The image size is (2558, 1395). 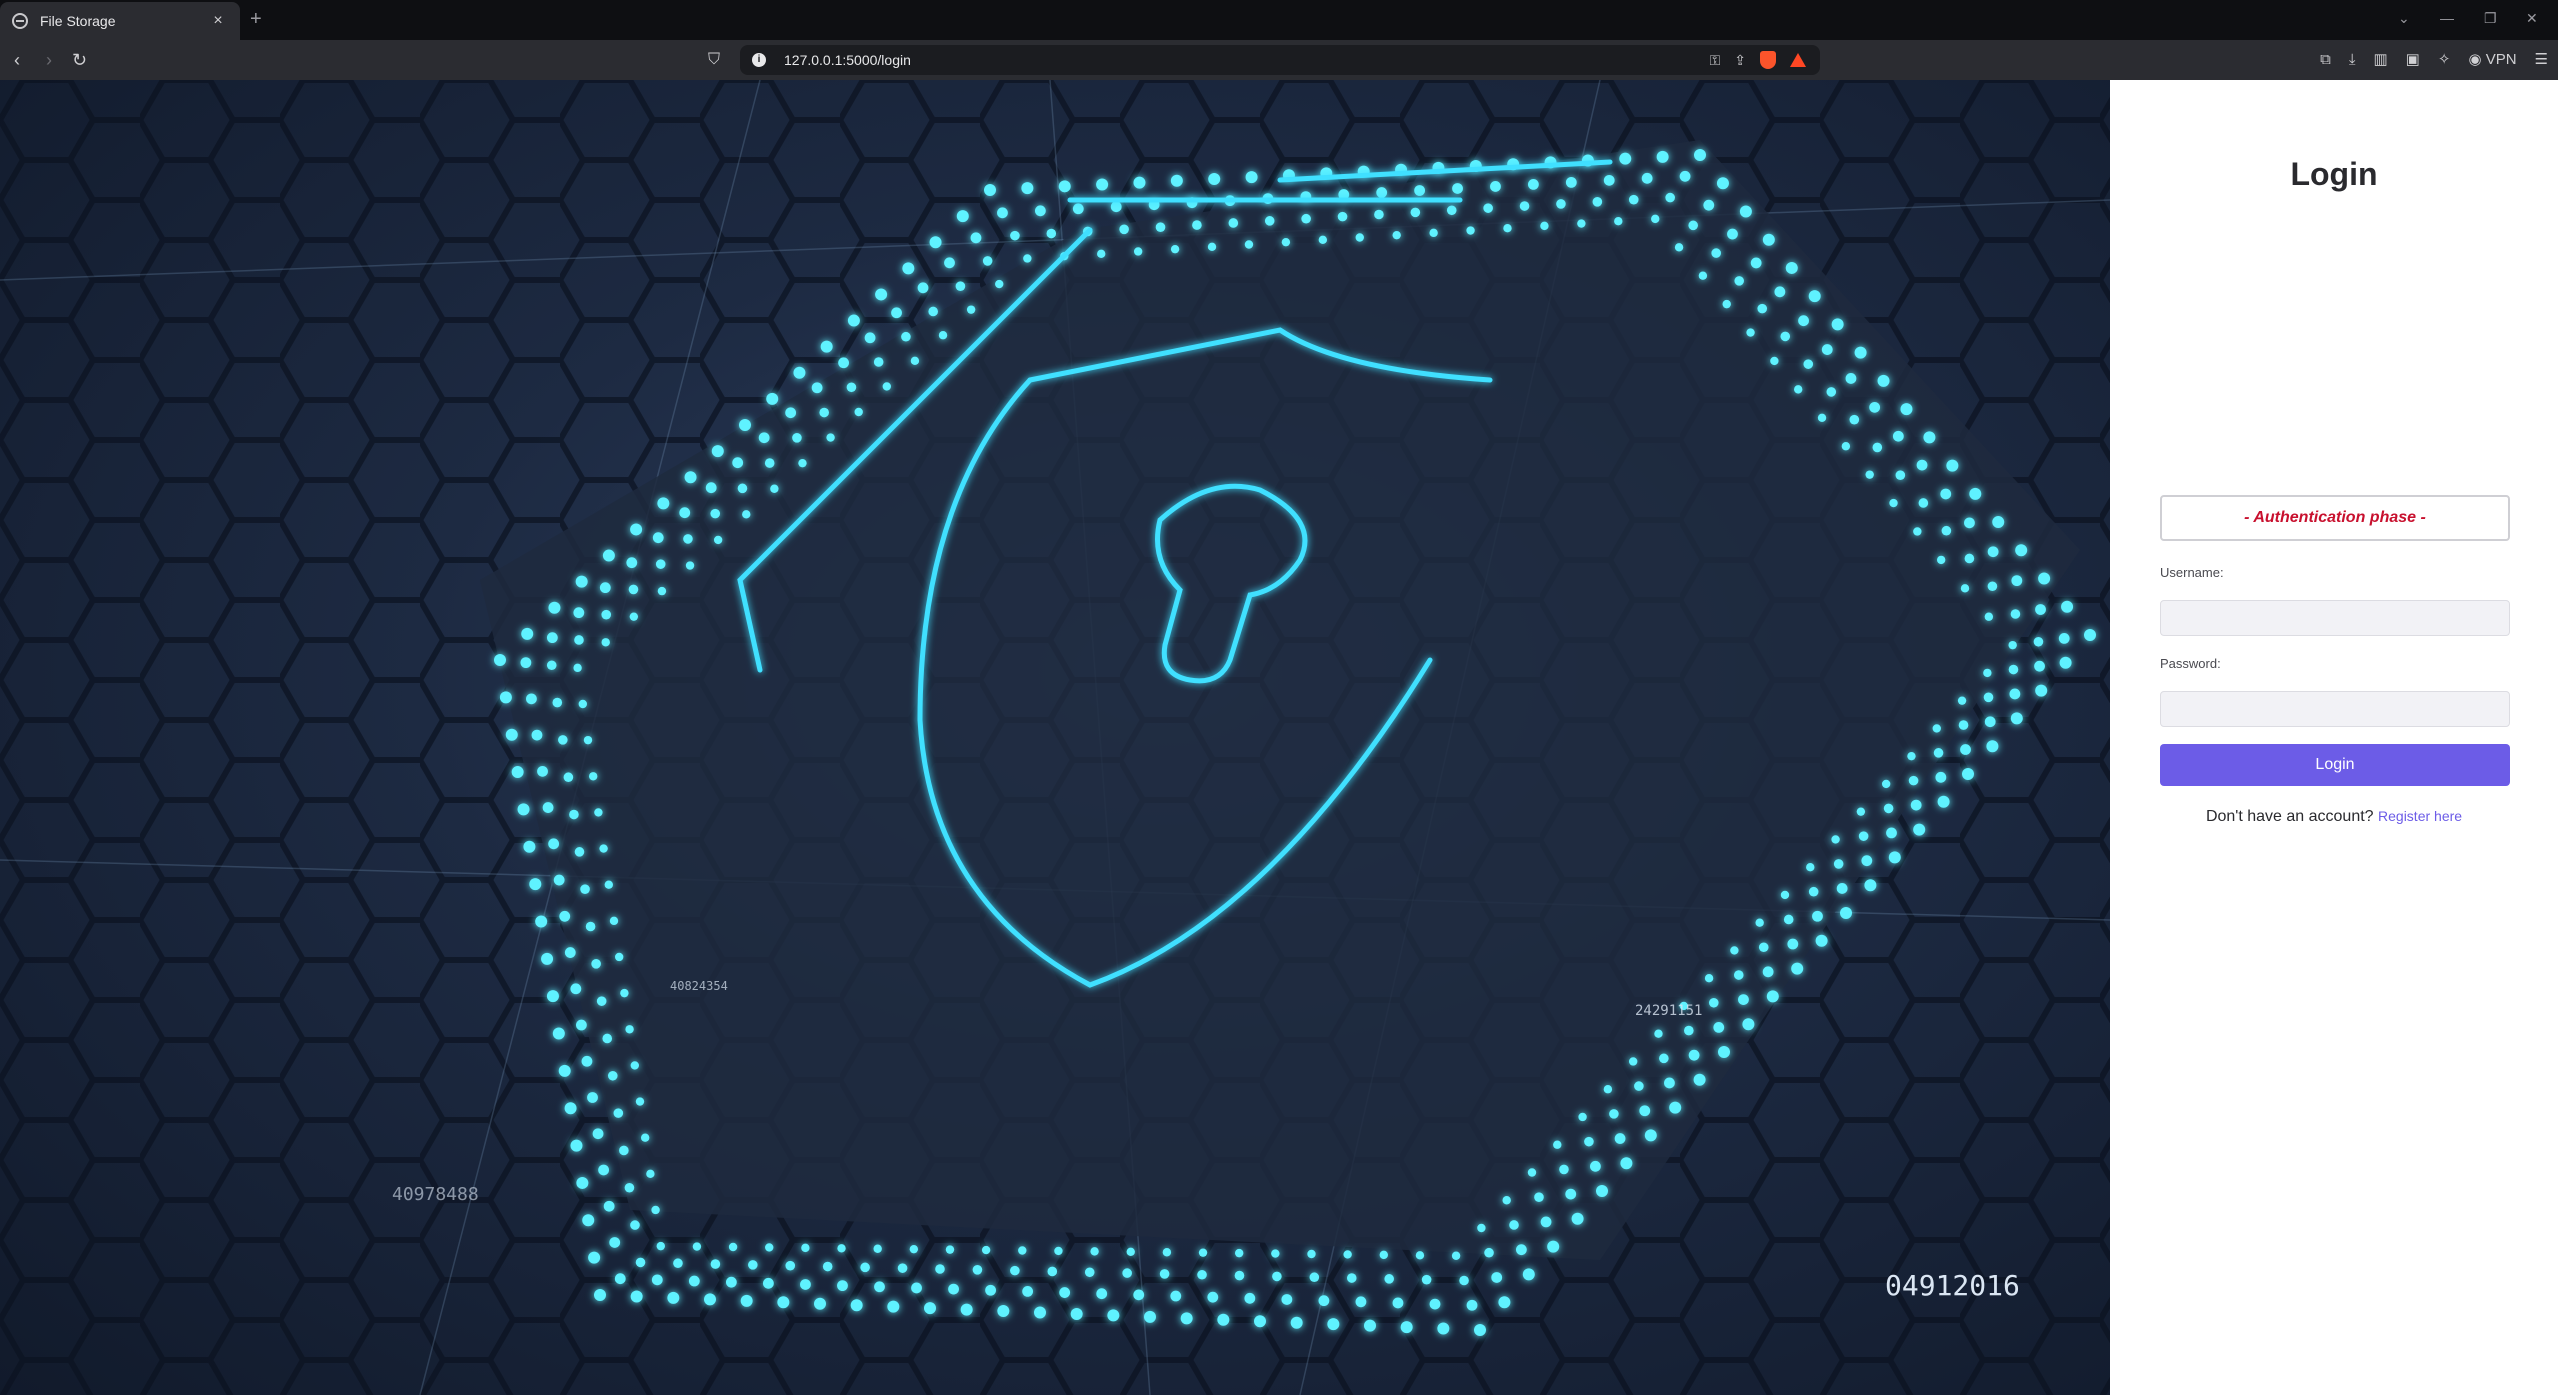 I want to click on brave-shields-icon, so click(x=1768, y=60).